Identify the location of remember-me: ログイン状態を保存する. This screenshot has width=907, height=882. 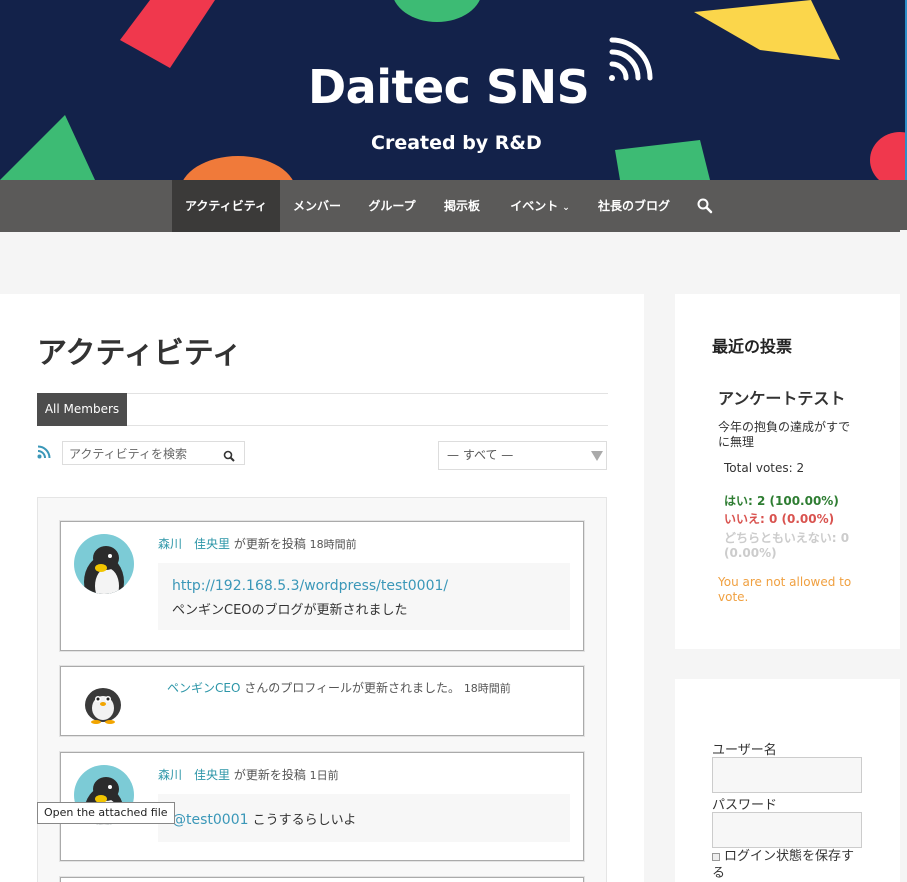
(787, 865).